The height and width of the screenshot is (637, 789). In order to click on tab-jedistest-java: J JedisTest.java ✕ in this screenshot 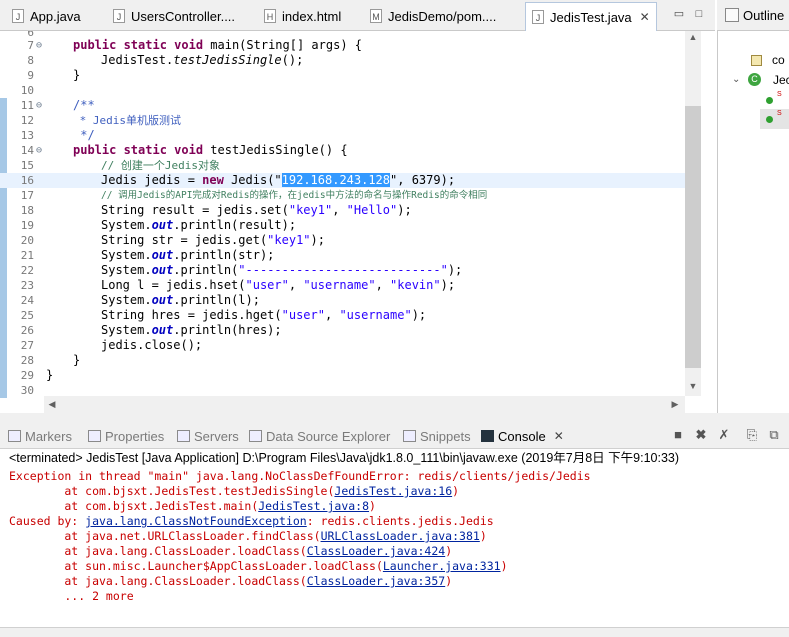, I will do `click(591, 16)`.